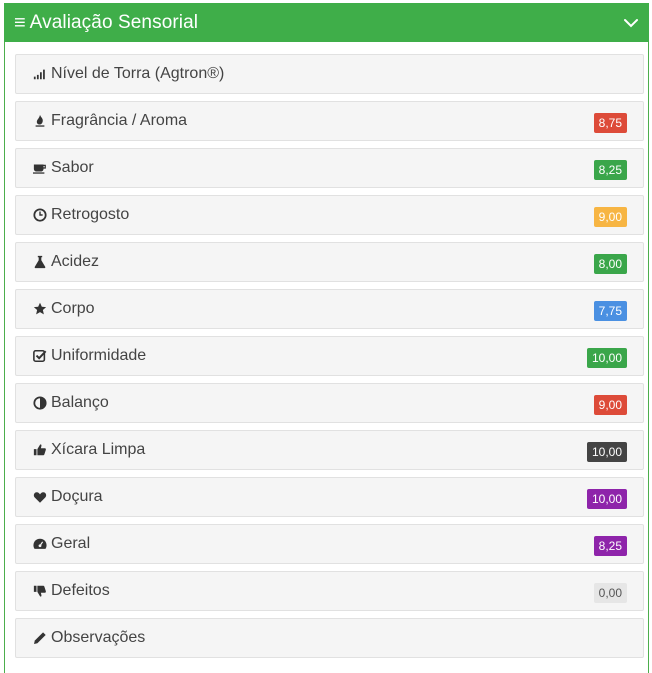 This screenshot has width=652, height=673. Describe the element at coordinates (329, 168) in the screenshot. I see `list-item: Sabor 8,25` at that location.